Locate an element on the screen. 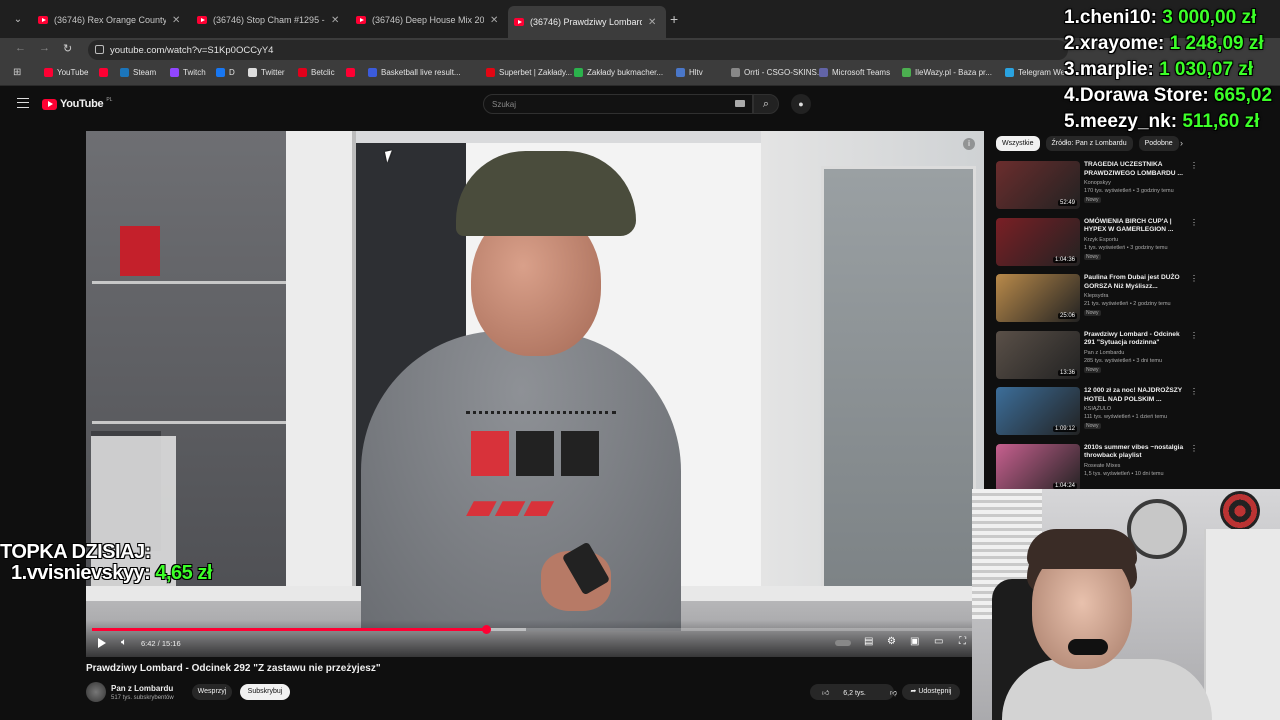  youtube-logo: YouTube PL is located at coordinates (77, 103).